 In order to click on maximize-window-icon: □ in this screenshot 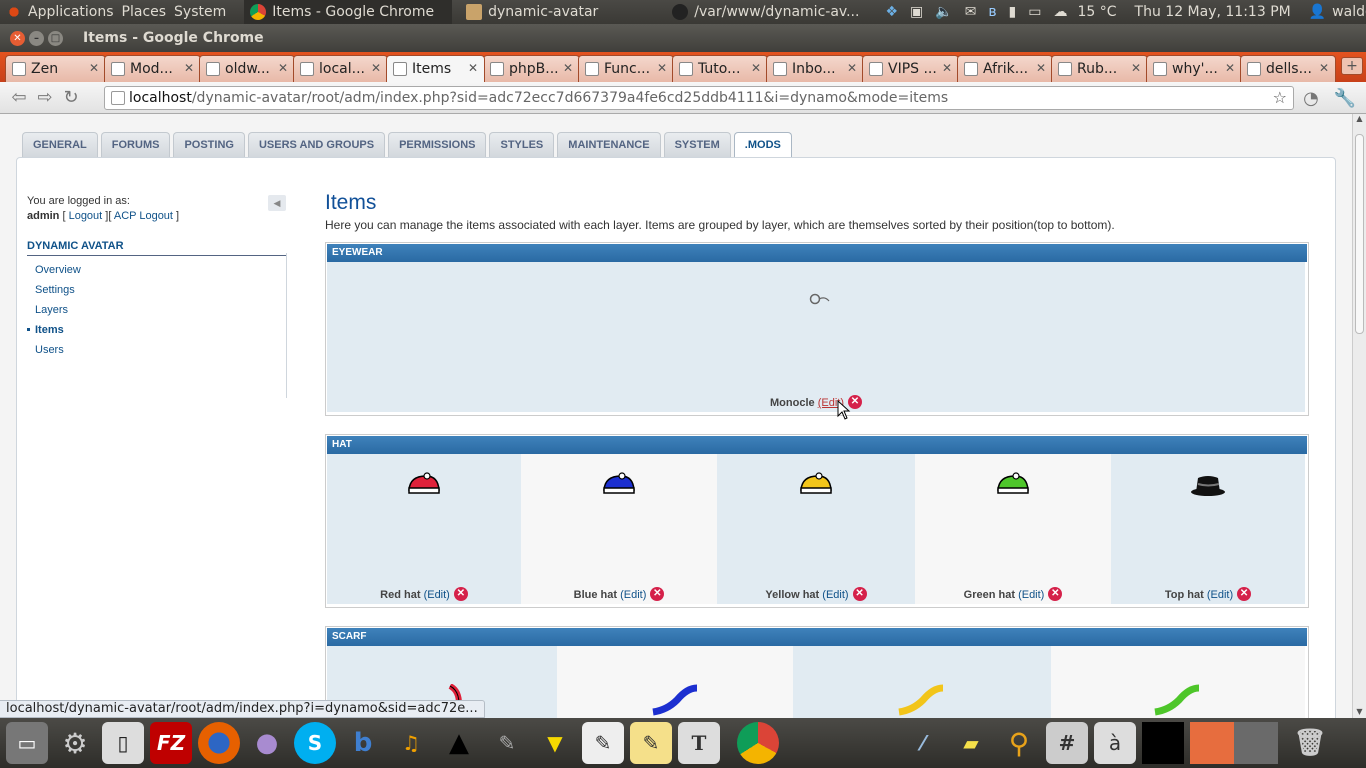, I will do `click(55, 38)`.